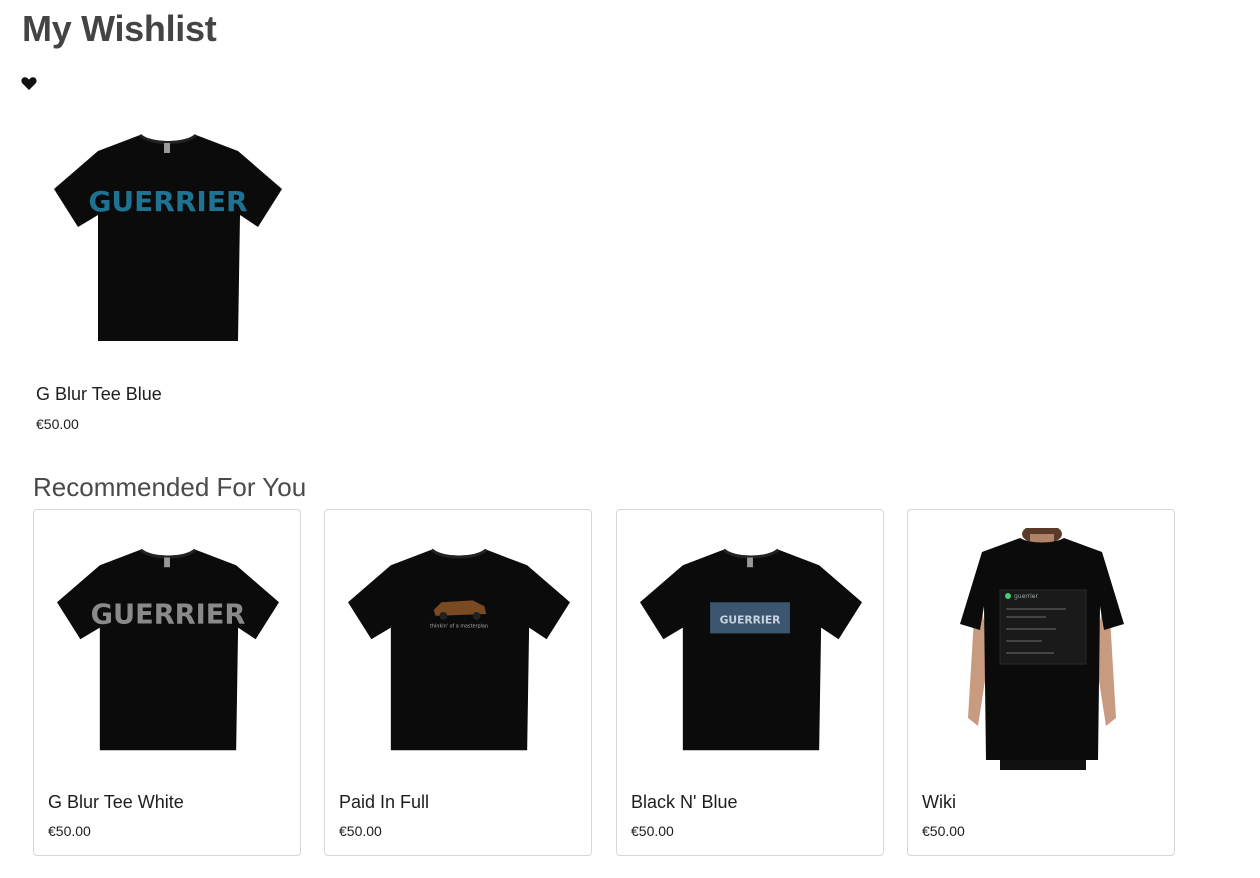 The height and width of the screenshot is (878, 1260). I want to click on page-title: My Wishlist, so click(119, 28).